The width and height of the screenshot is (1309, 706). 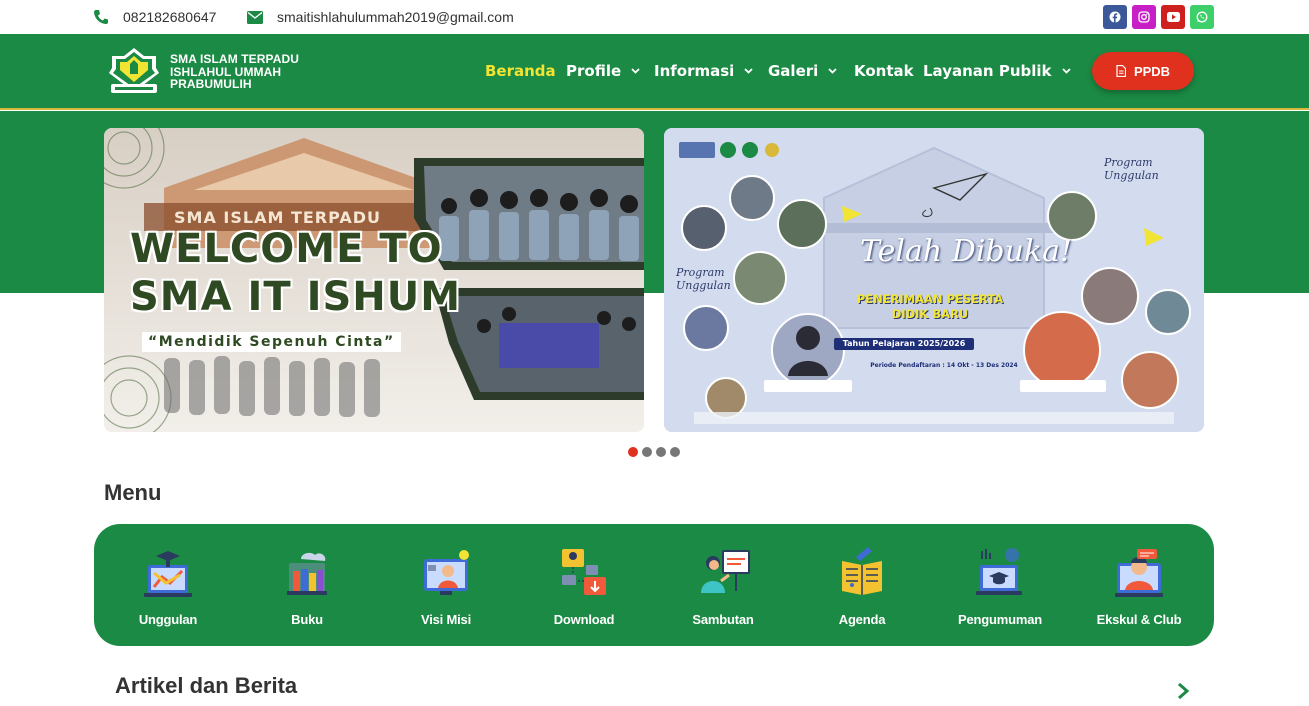 I want to click on menu-label: Buku, so click(x=307, y=619).